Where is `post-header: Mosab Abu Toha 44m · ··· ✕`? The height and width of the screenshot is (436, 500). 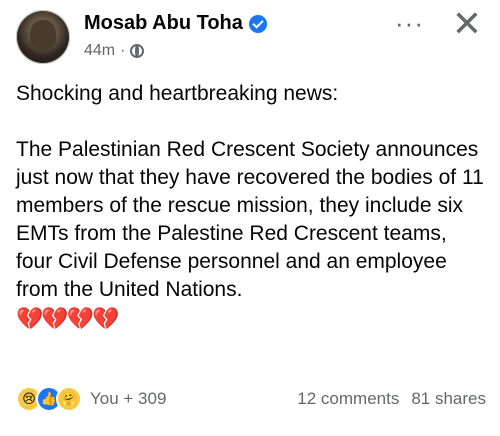 post-header: Mosab Abu Toha 44m · ··· ✕ is located at coordinates (251, 35).